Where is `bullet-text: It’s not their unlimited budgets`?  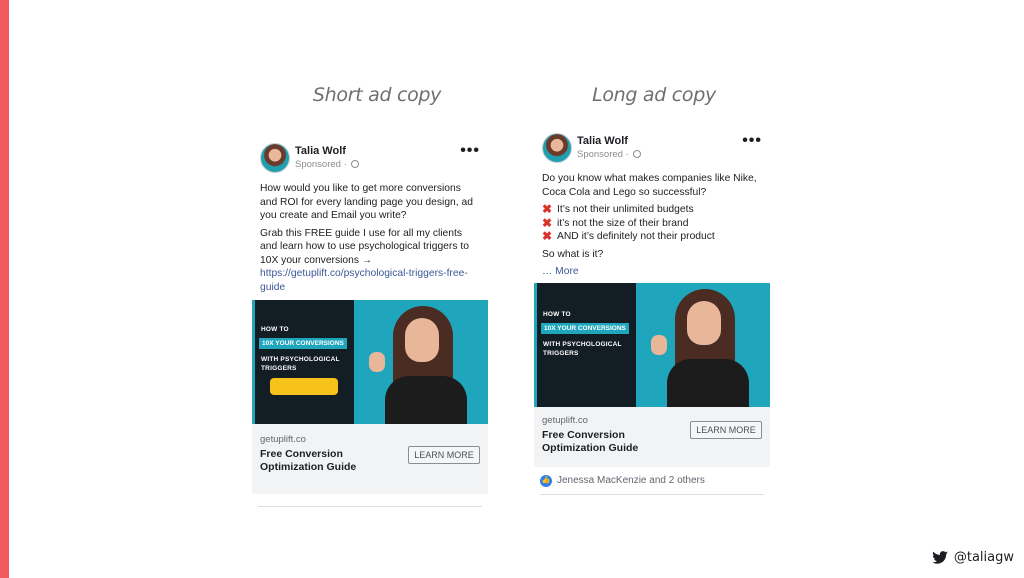 bullet-text: It’s not their unlimited budgets is located at coordinates (625, 209).